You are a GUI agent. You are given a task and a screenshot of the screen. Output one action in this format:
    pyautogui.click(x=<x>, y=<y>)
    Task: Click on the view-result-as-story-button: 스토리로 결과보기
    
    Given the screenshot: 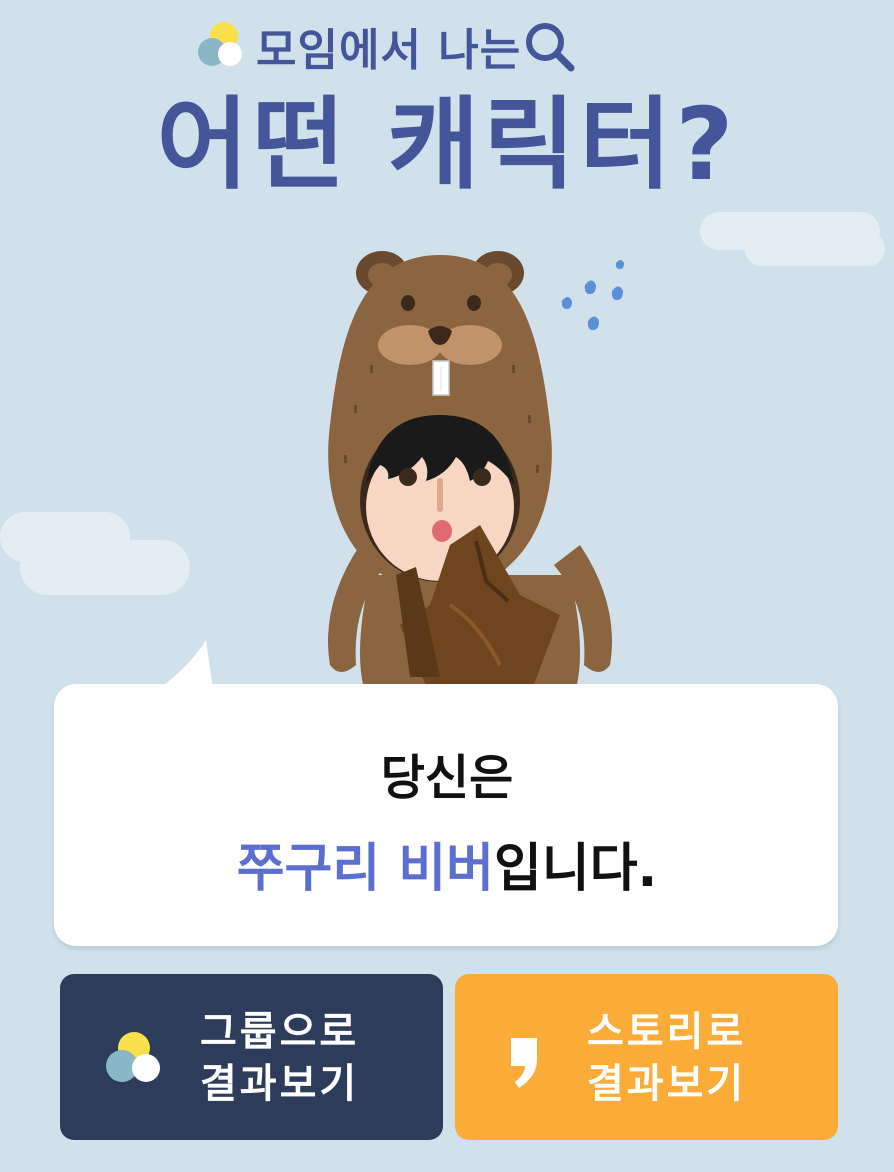 What is the action you would take?
    pyautogui.click(x=646, y=1057)
    